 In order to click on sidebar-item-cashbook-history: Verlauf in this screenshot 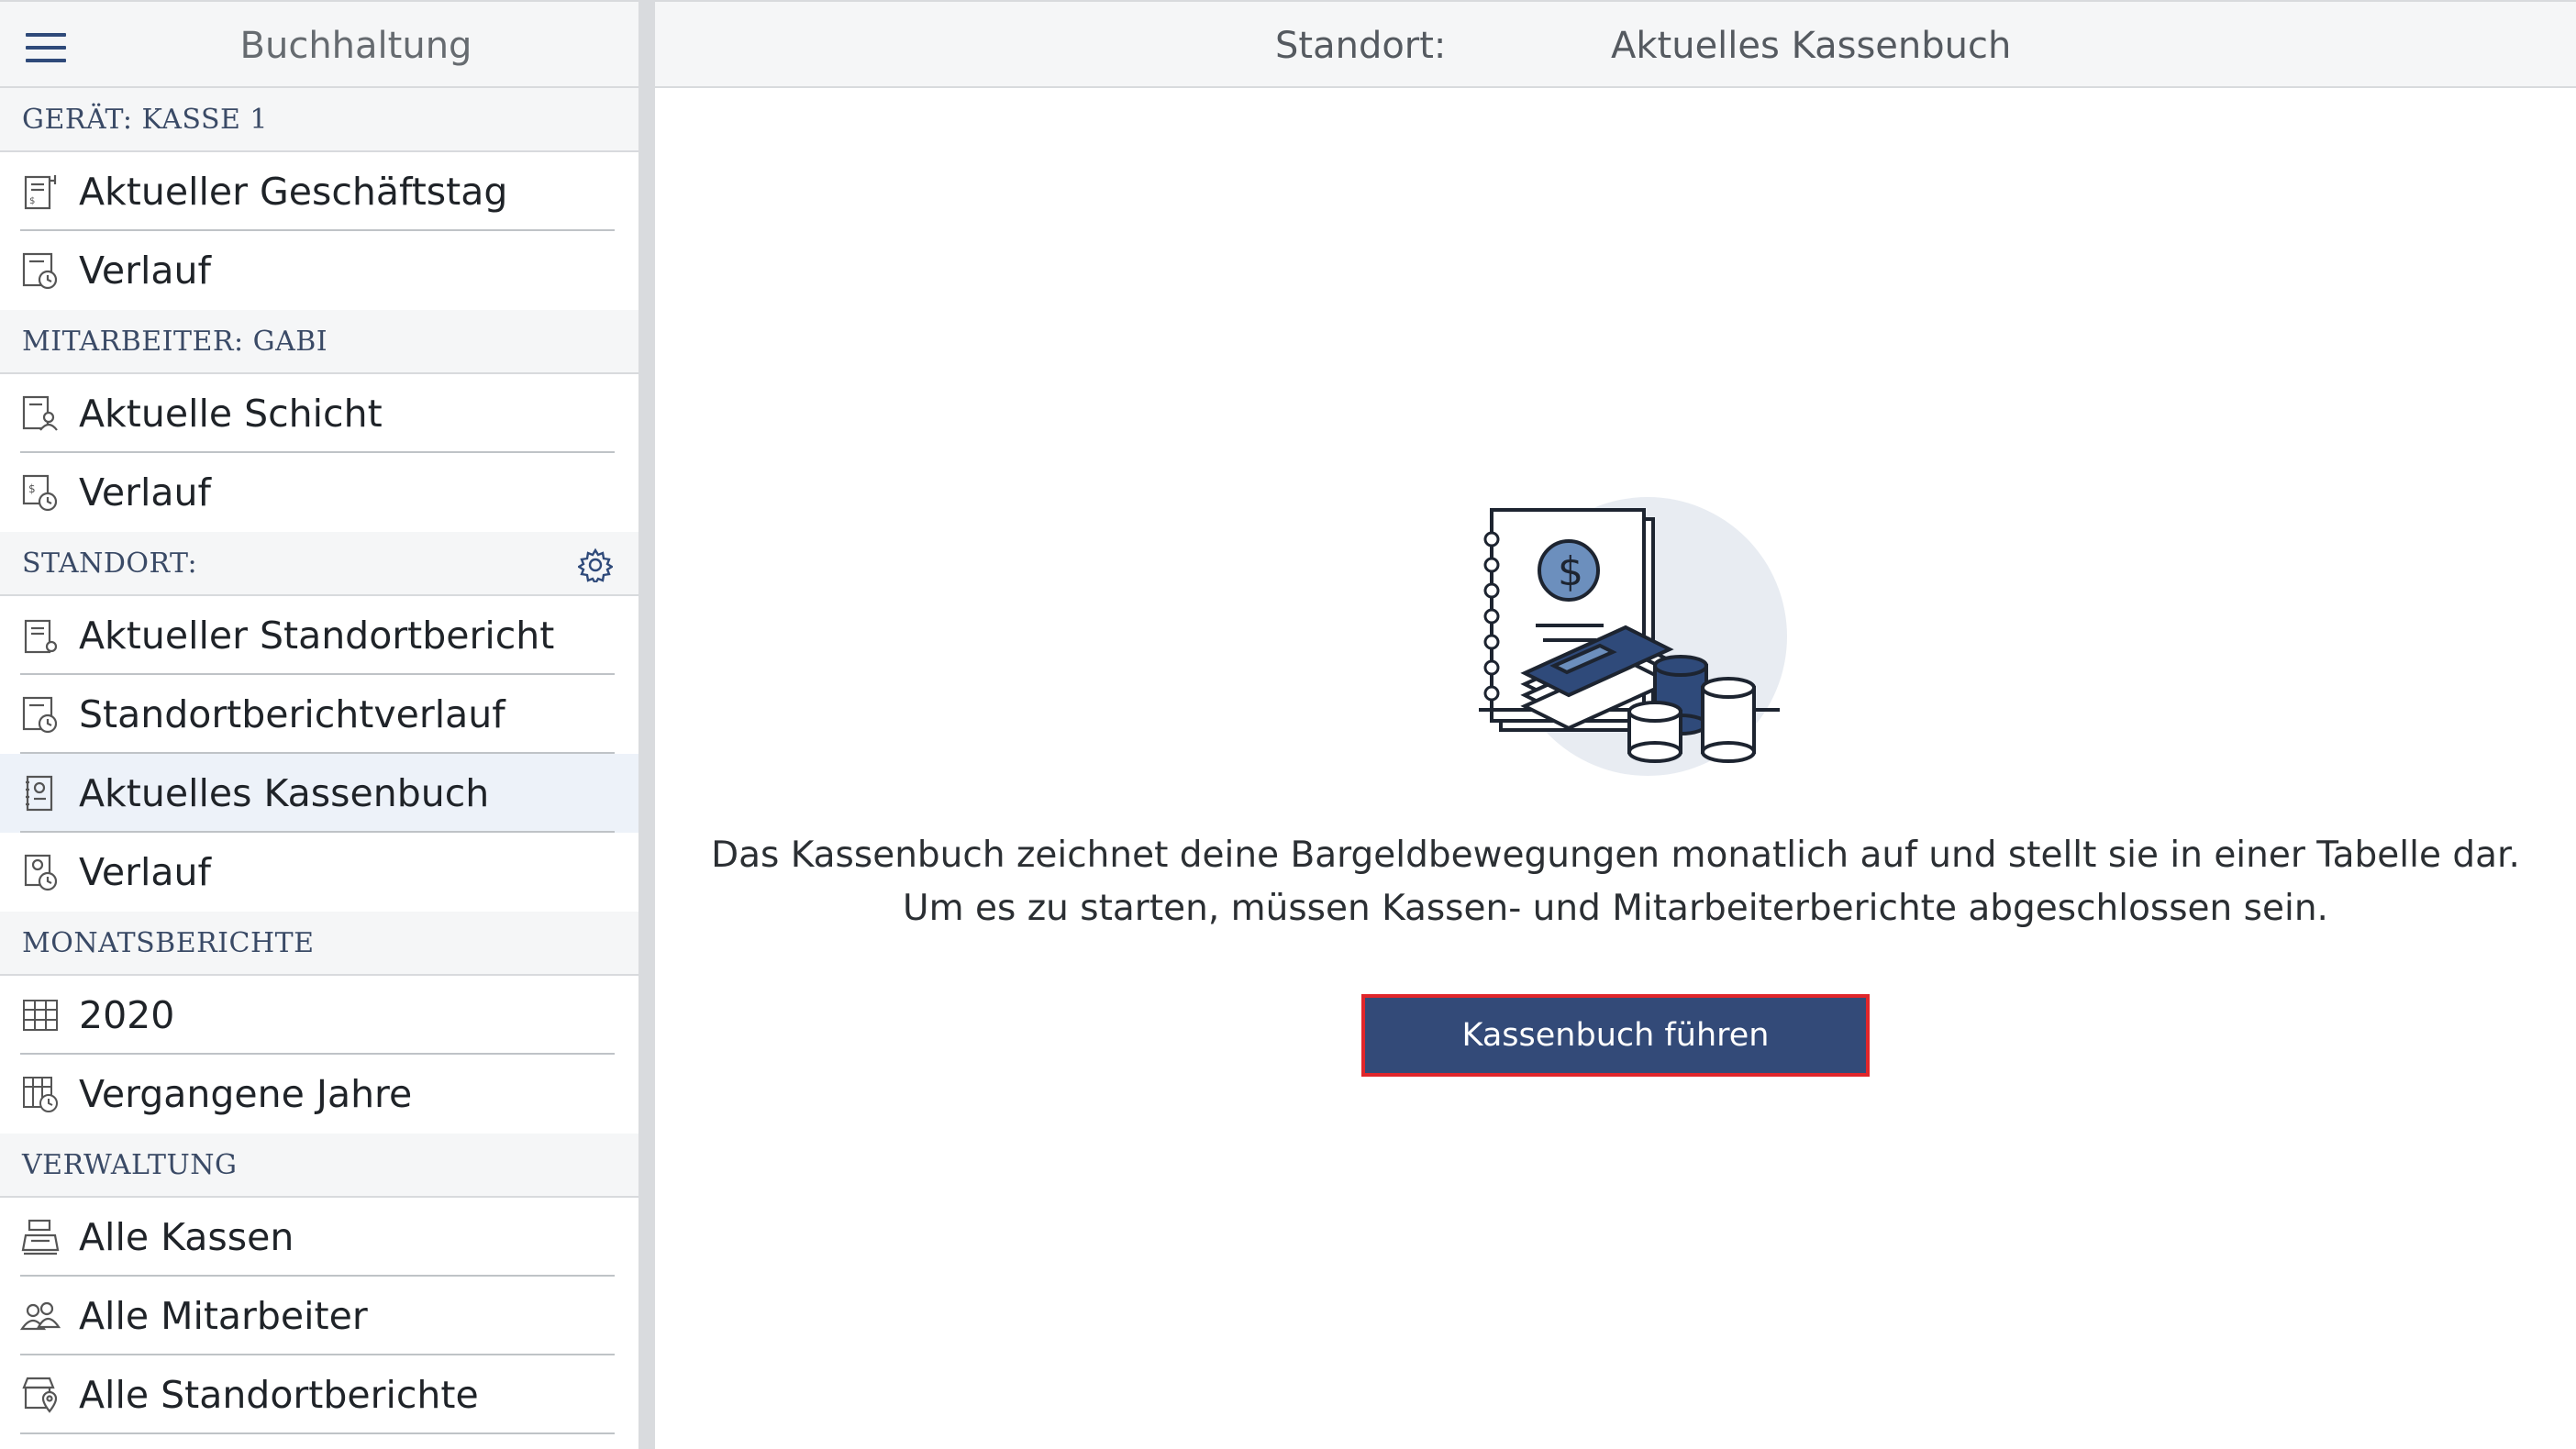, I will do `click(319, 872)`.